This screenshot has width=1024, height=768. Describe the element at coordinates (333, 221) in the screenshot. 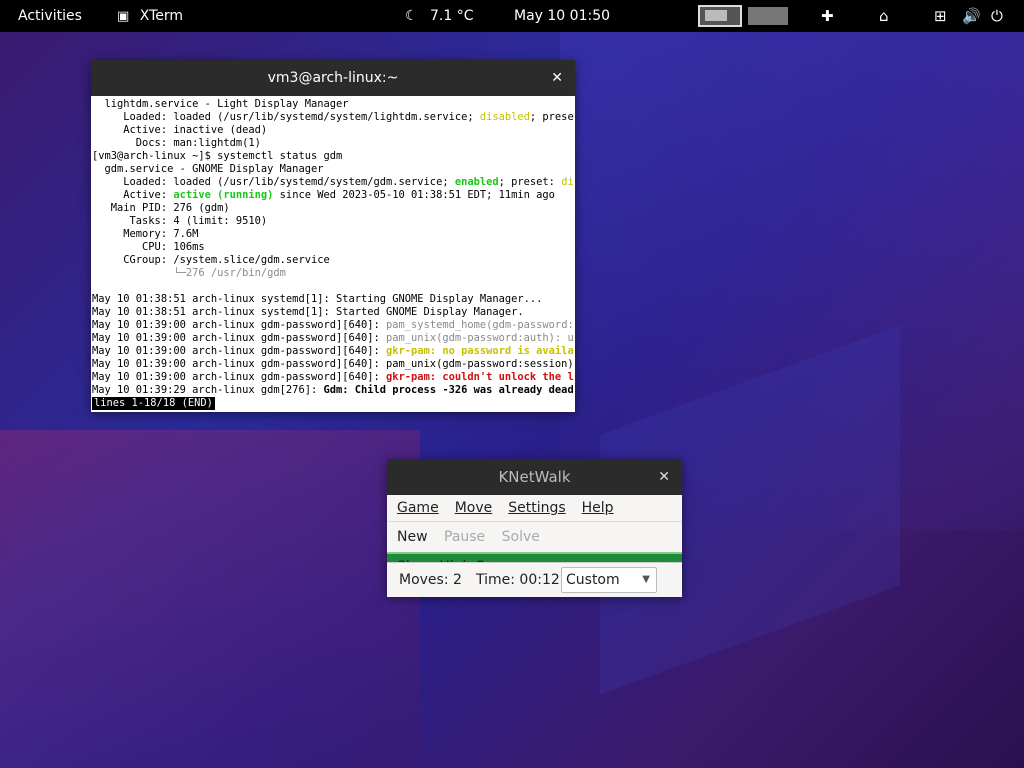

I see `terminal-line: Tasks: 4 (limit: 9510)` at that location.